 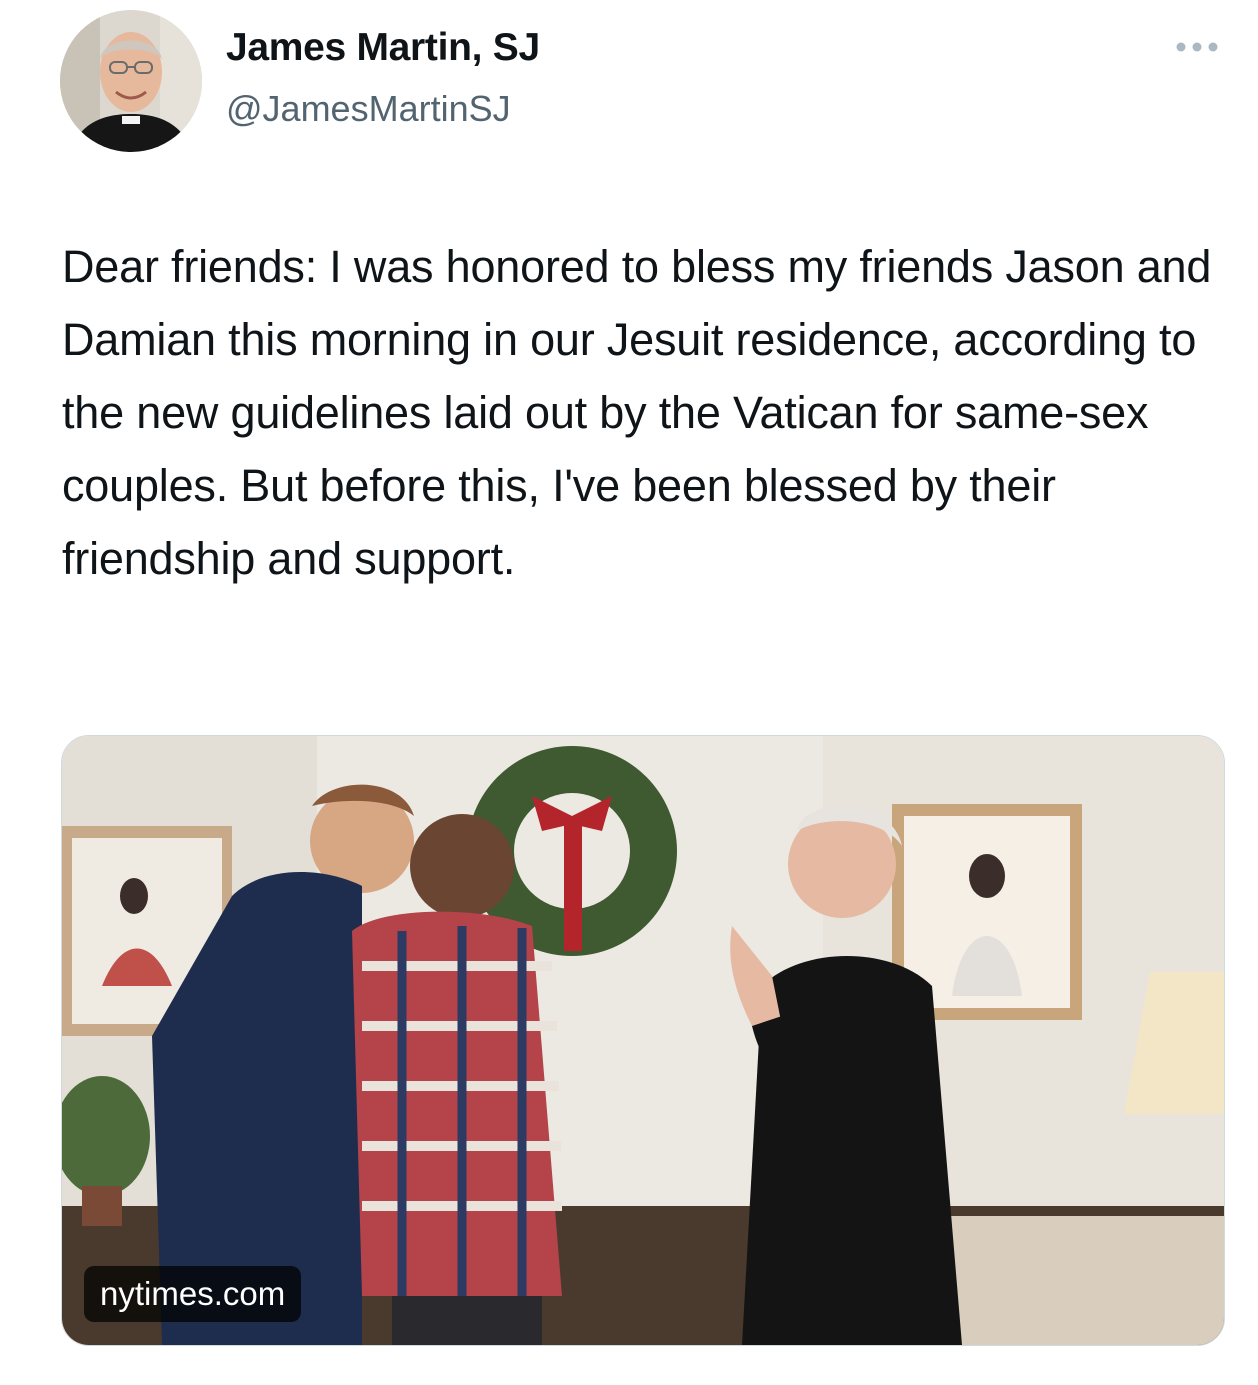 I want to click on avatar-photo, so click(x=131, y=81).